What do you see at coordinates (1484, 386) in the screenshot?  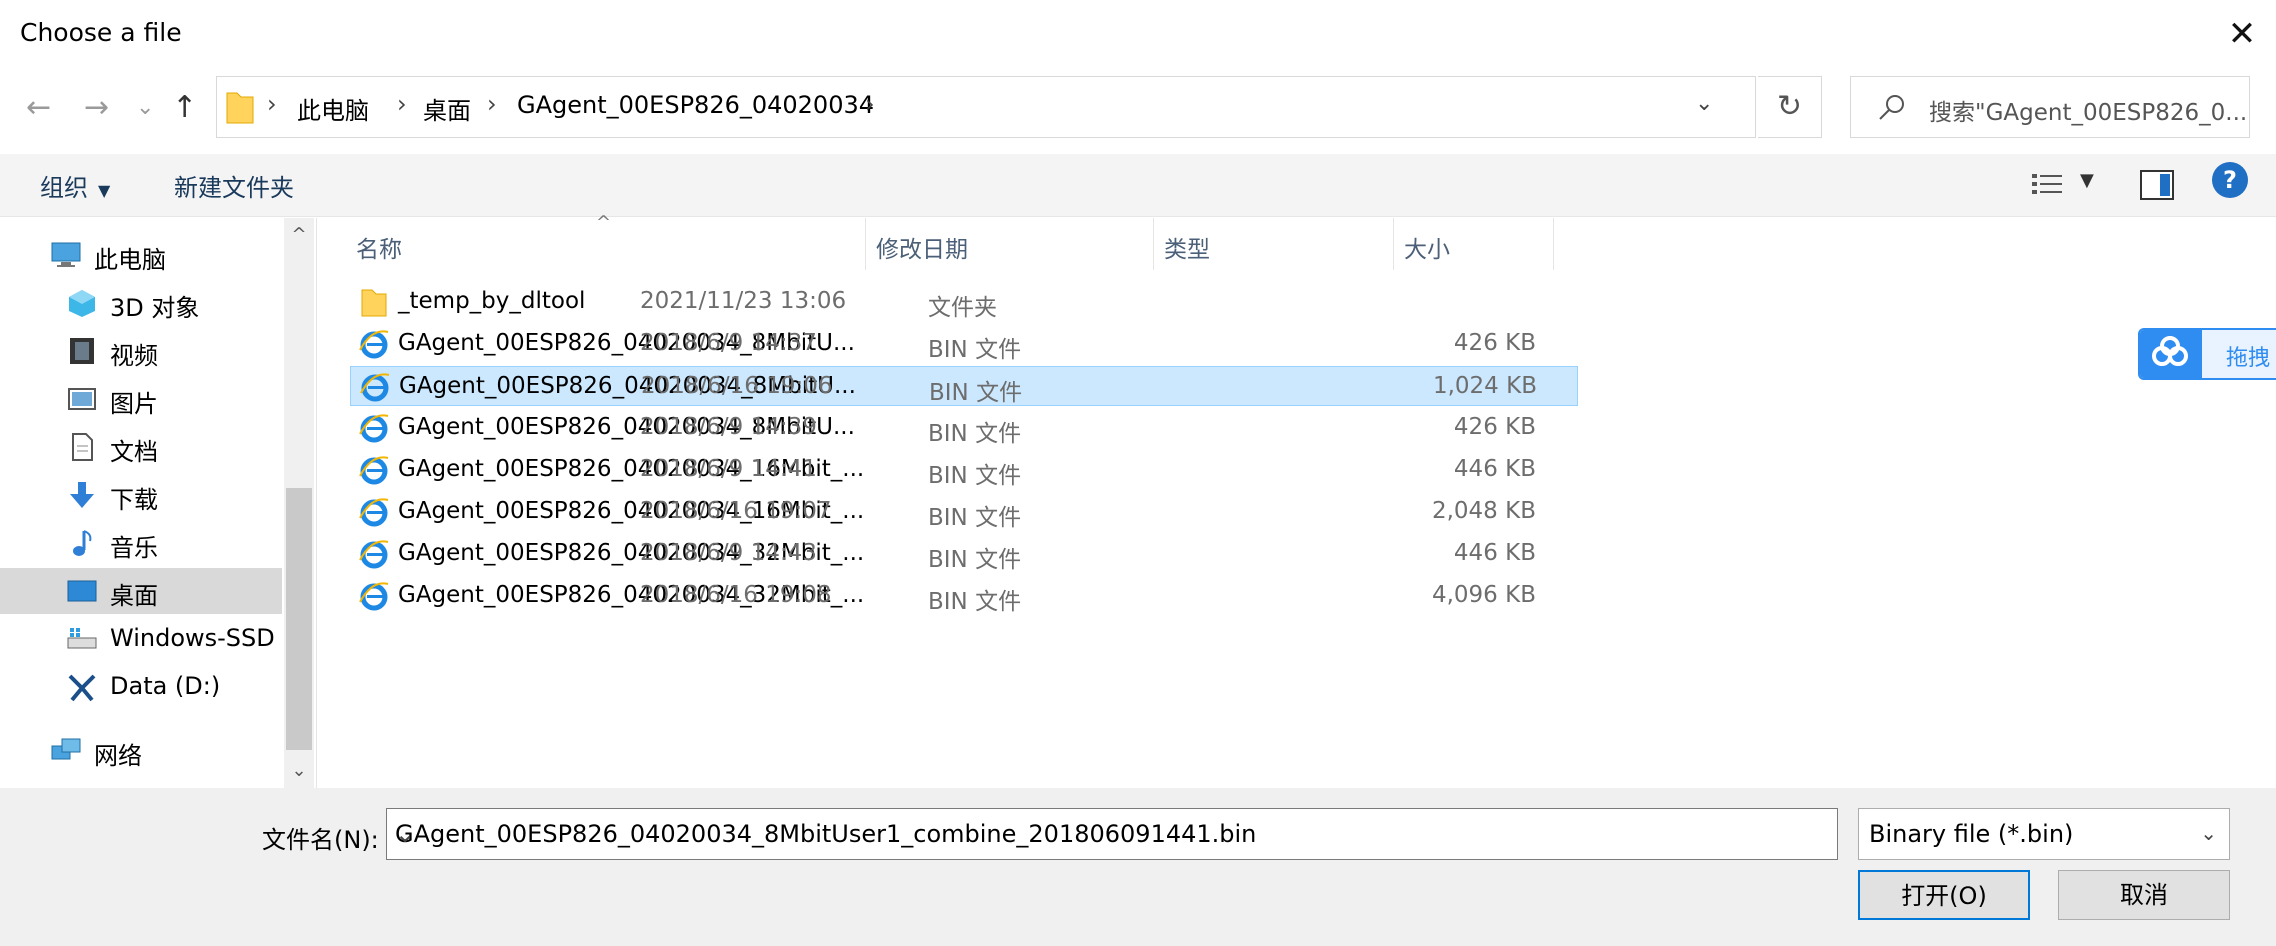 I see `file-size: 1,024 KB` at bounding box center [1484, 386].